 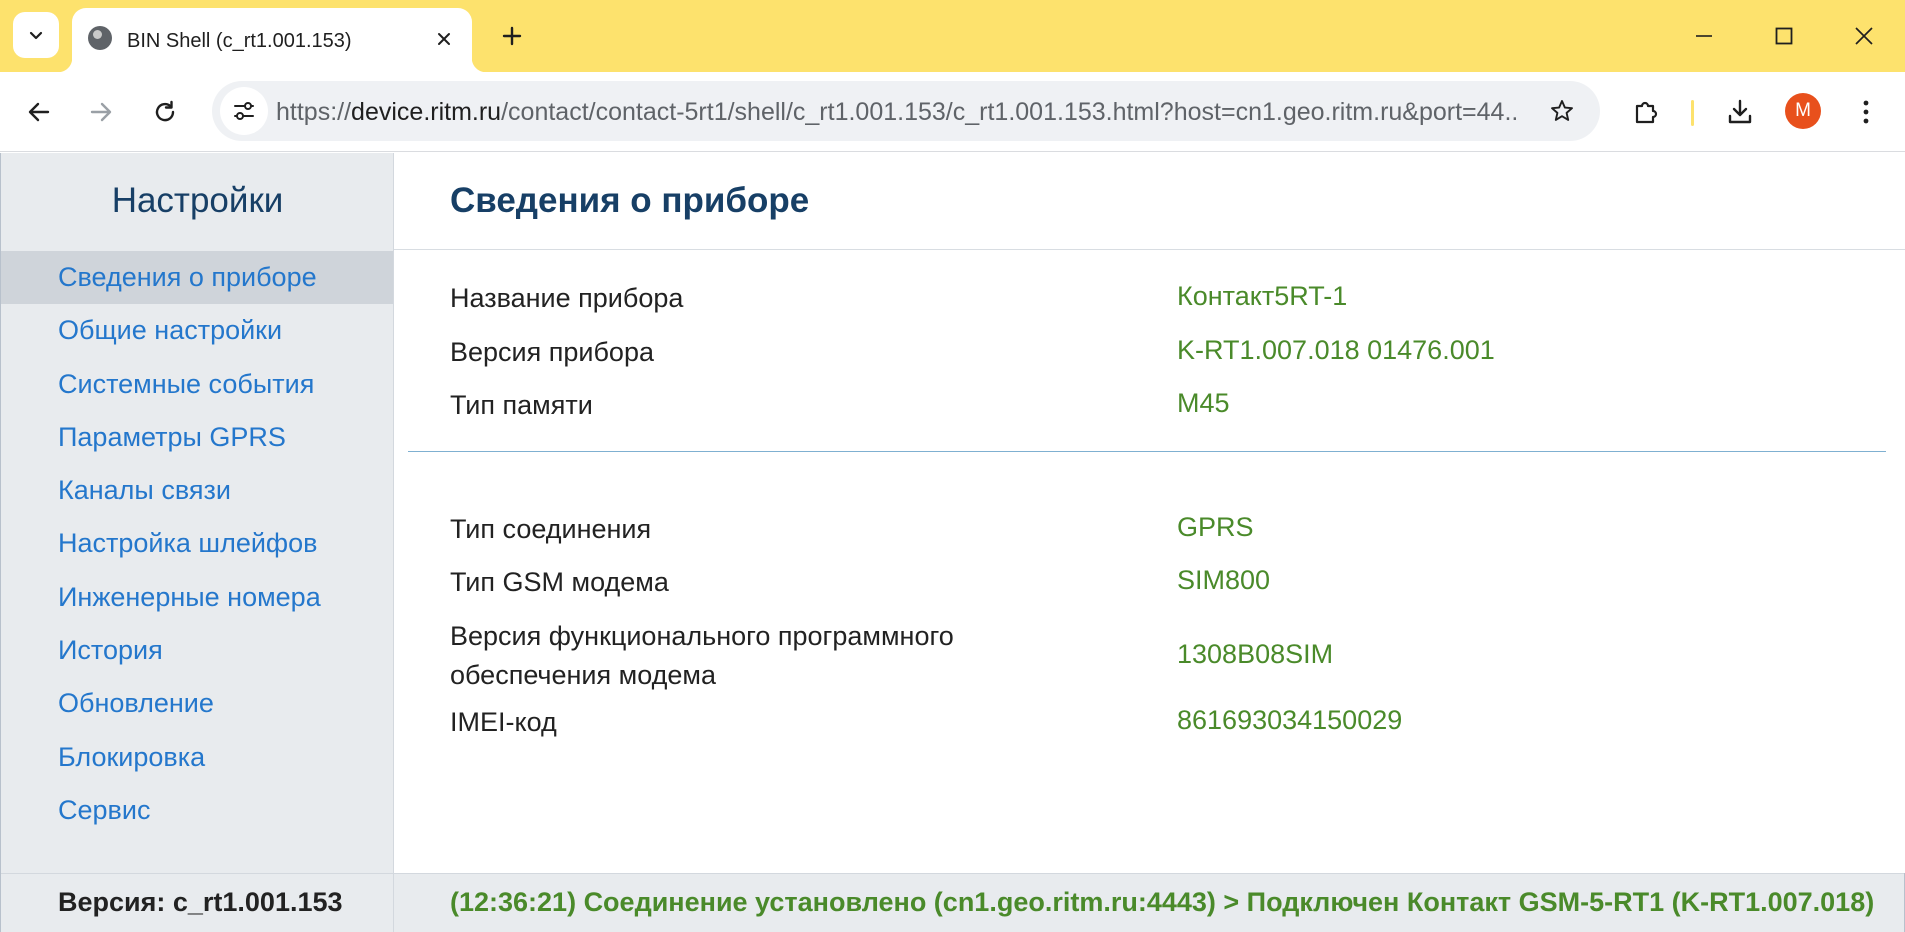 I want to click on maximize-icon, so click(x=1784, y=36).